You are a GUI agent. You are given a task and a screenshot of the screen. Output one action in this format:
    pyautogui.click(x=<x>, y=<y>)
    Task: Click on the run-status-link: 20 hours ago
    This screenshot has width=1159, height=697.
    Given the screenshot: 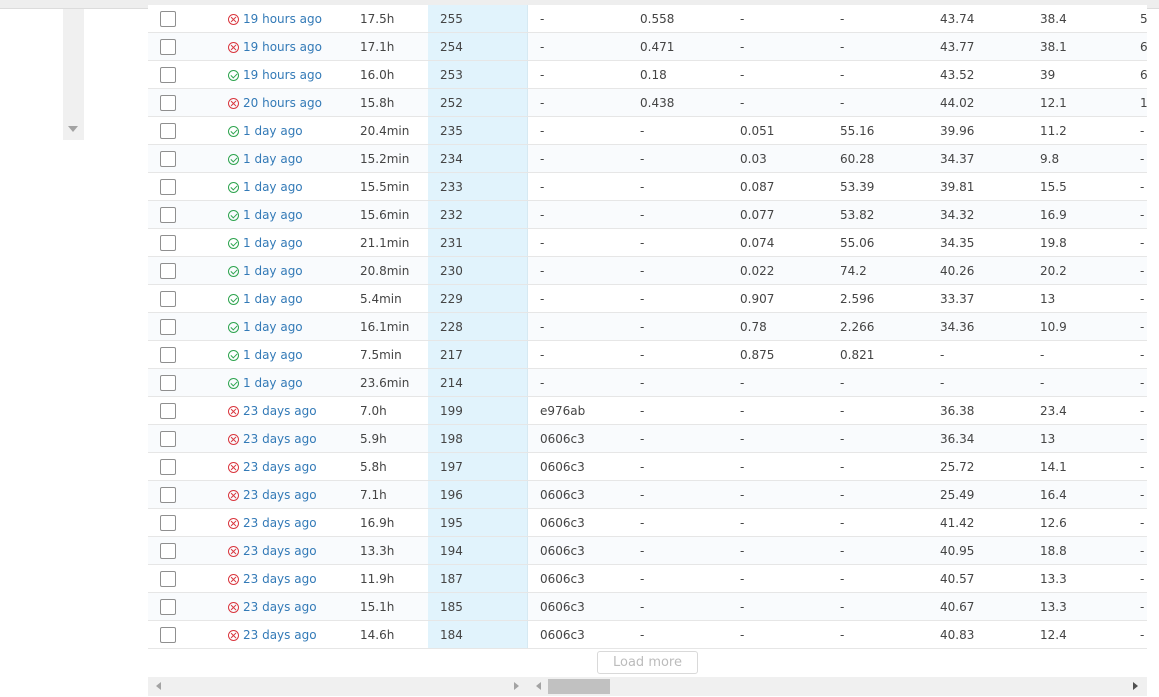 What is the action you would take?
    pyautogui.click(x=275, y=103)
    